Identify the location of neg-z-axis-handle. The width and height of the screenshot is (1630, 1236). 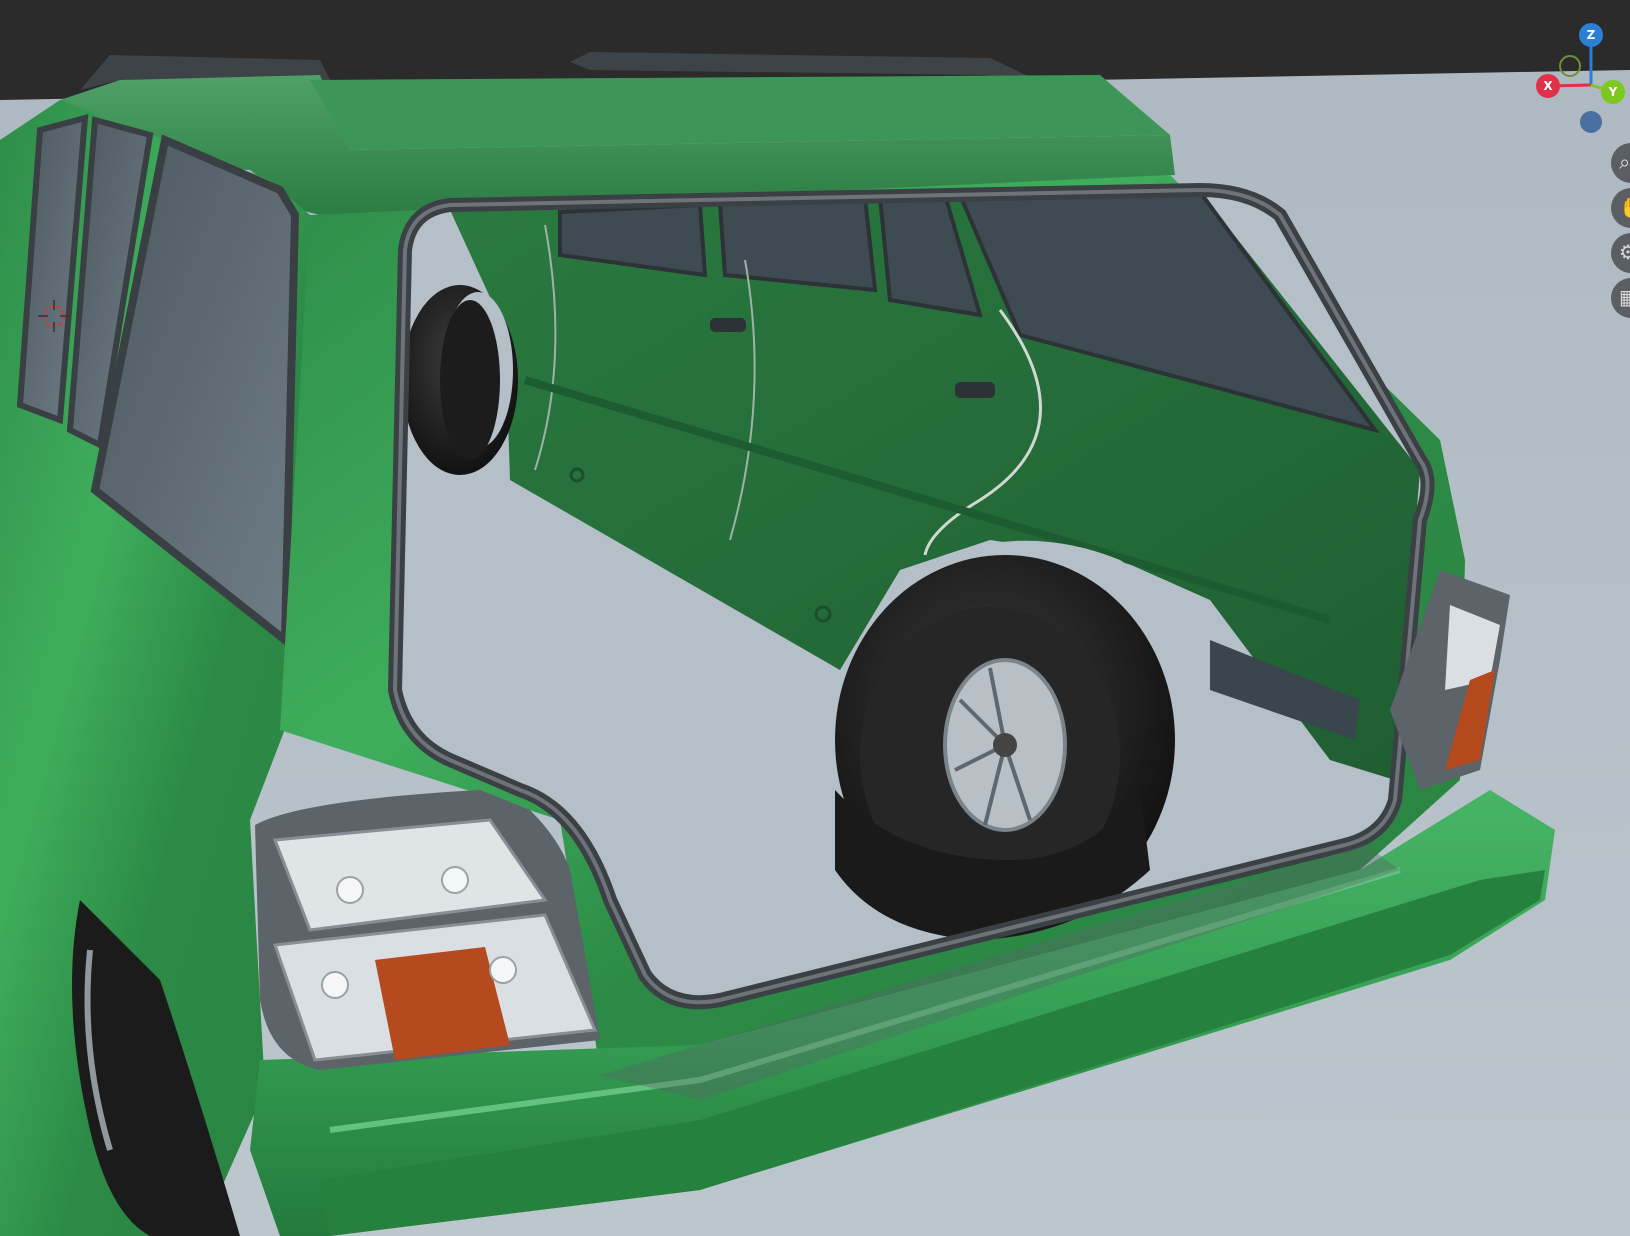
(1591, 122).